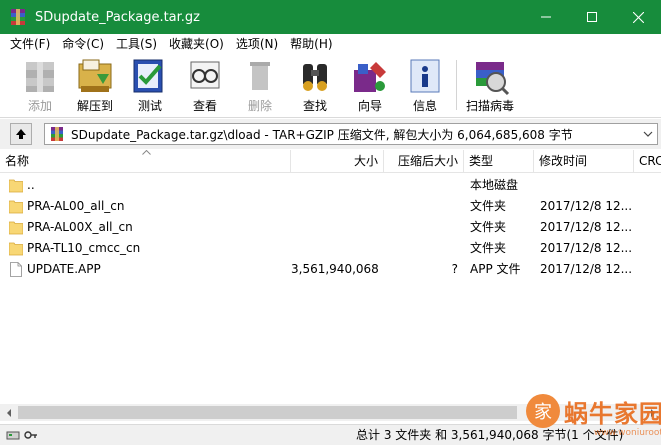  I want to click on column-header-crc: CRC, so click(647, 161).